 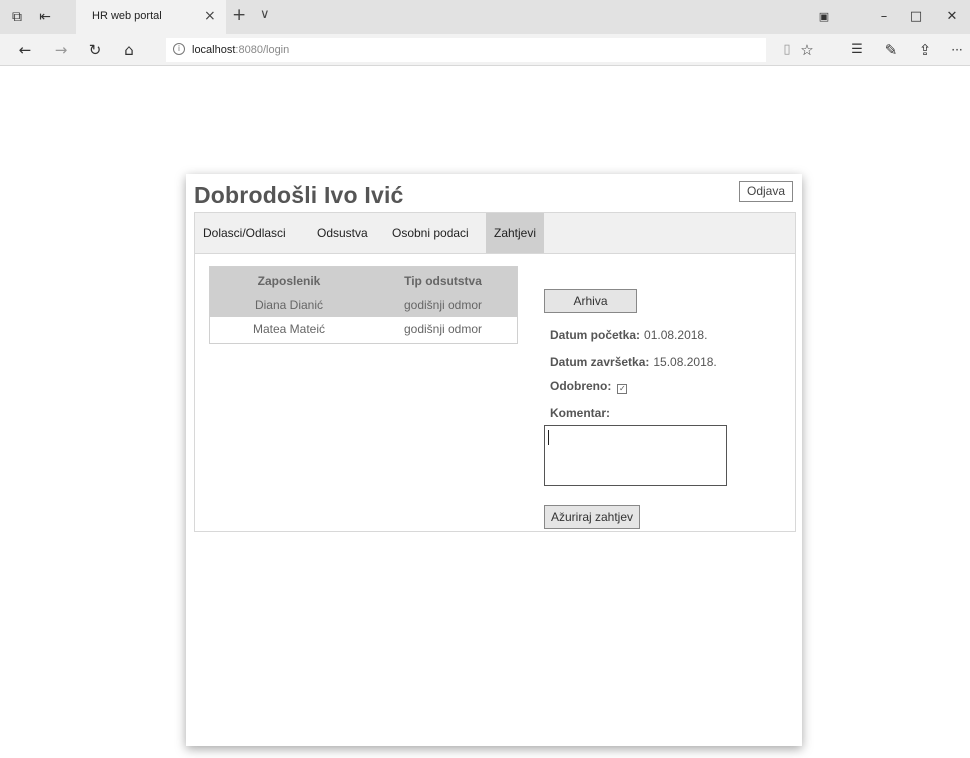 What do you see at coordinates (129, 50) in the screenshot?
I see `home-icon: ⌂` at bounding box center [129, 50].